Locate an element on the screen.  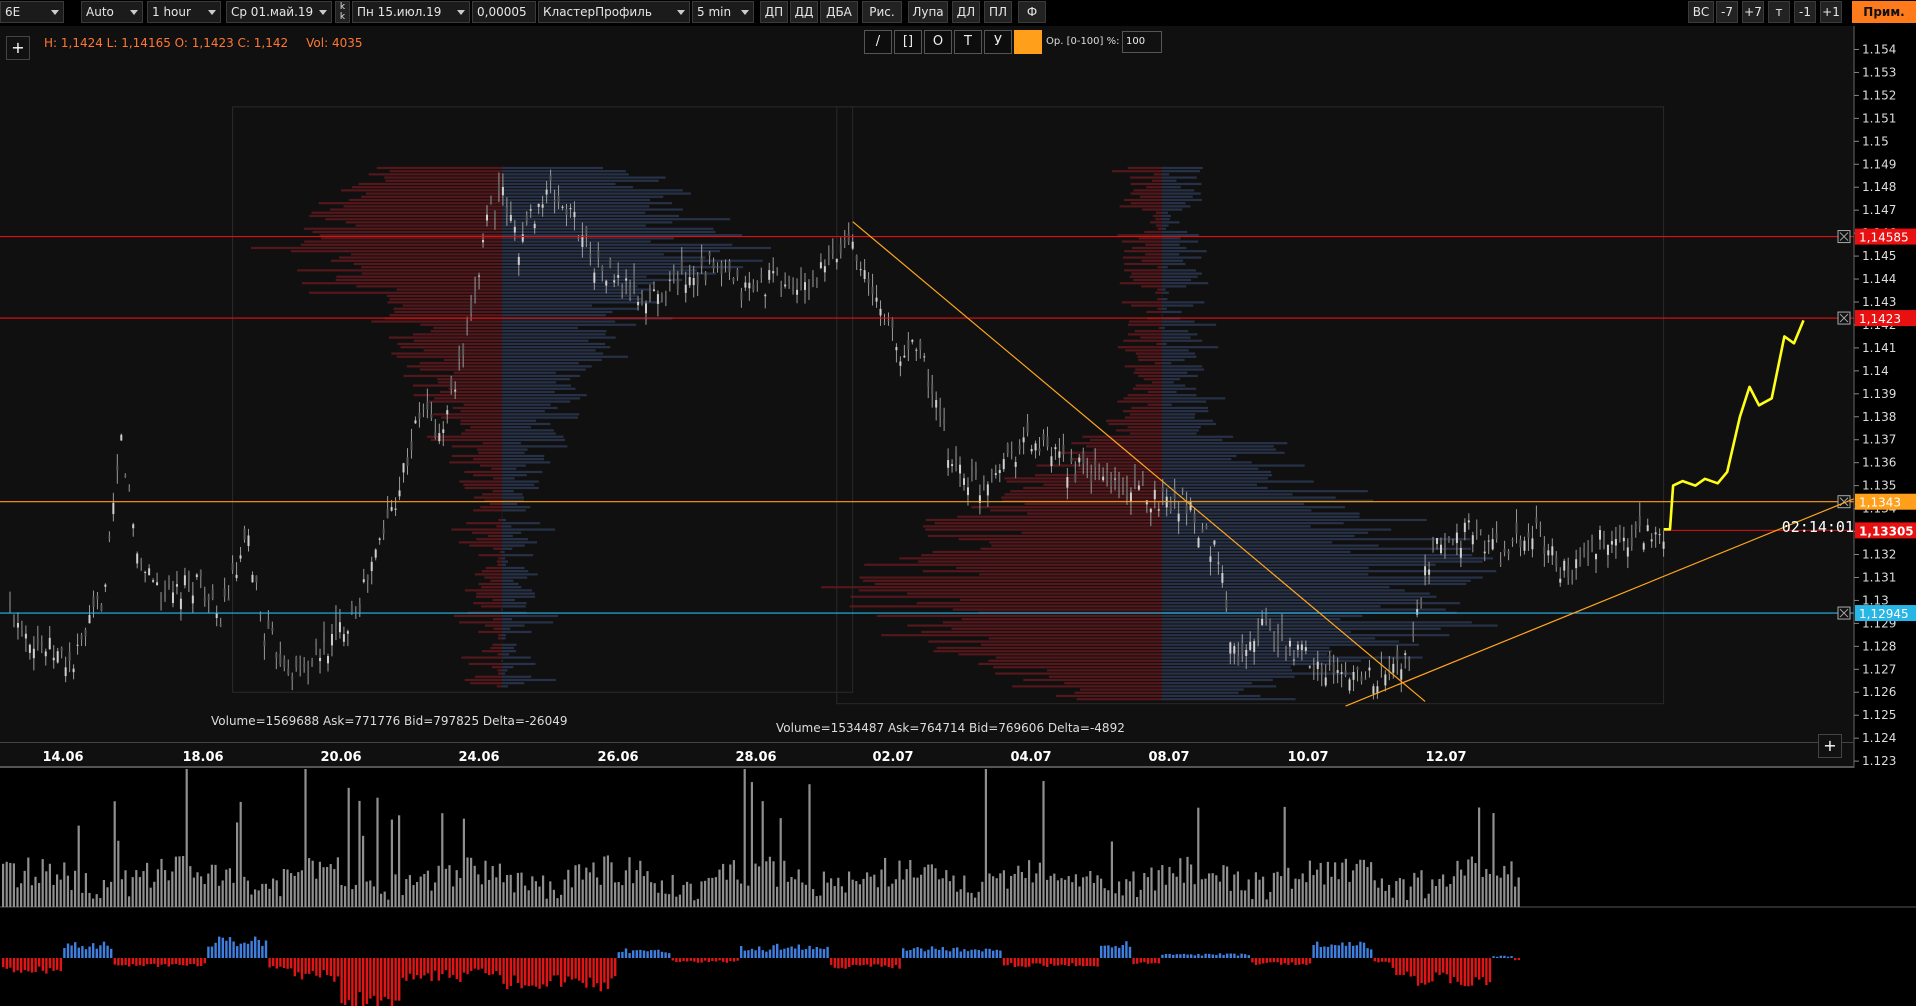
t-button: т is located at coordinates (1779, 12).